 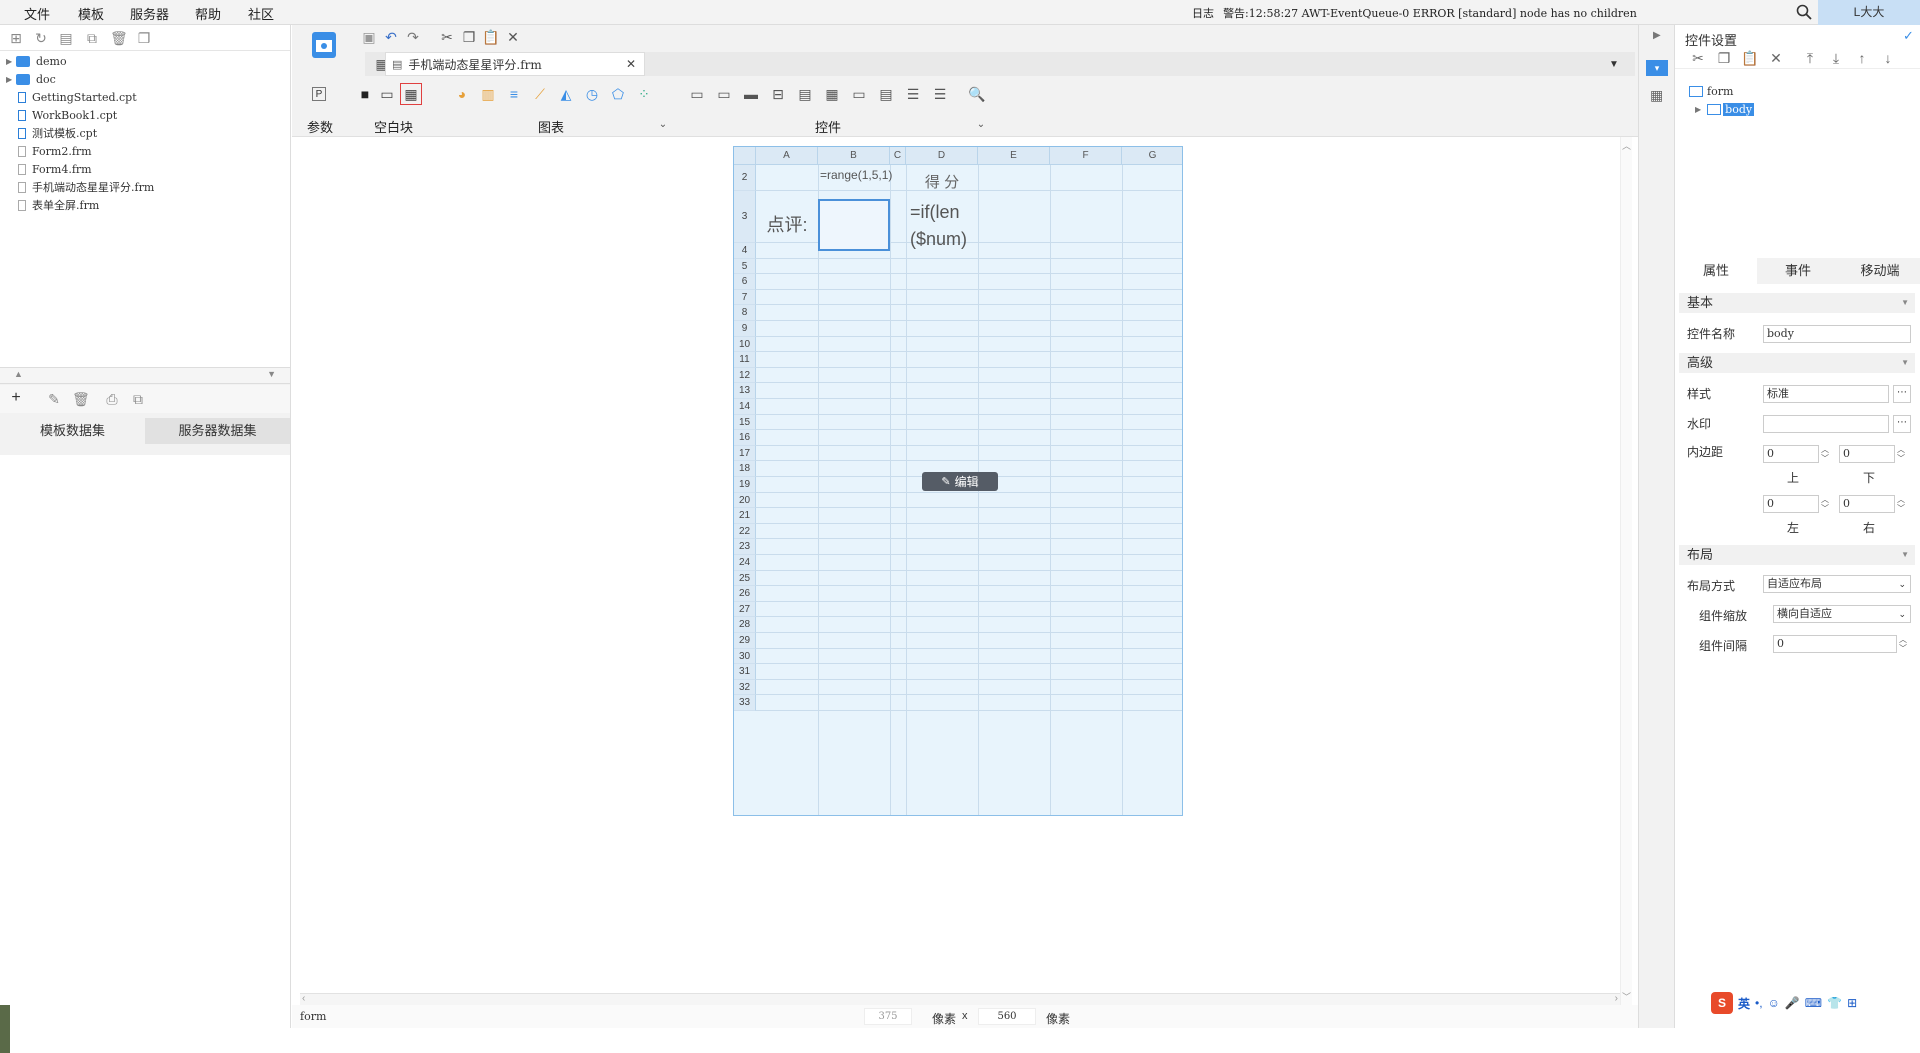 What do you see at coordinates (745, 578) in the screenshot?
I see `row-header: 25` at bounding box center [745, 578].